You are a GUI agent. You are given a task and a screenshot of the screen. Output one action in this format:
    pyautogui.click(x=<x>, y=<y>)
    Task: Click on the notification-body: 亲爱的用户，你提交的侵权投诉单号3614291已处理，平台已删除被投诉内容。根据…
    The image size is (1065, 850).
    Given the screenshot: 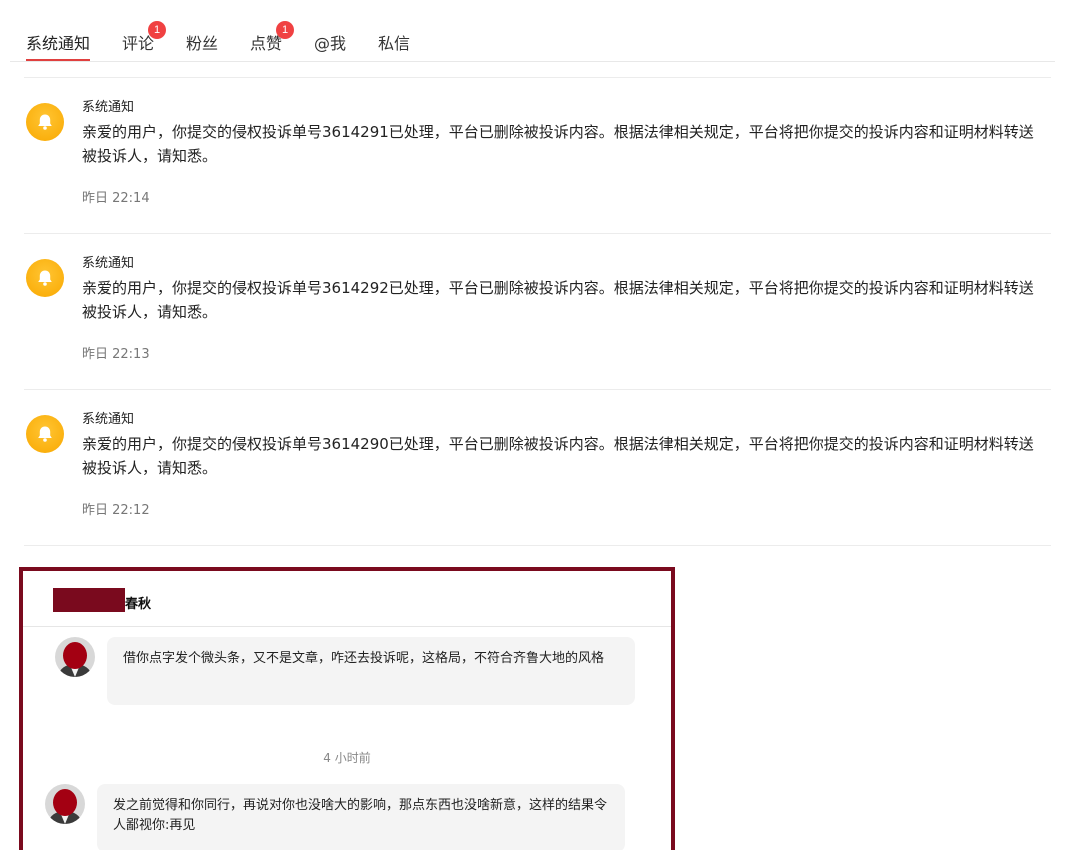 What is the action you would take?
    pyautogui.click(x=558, y=144)
    